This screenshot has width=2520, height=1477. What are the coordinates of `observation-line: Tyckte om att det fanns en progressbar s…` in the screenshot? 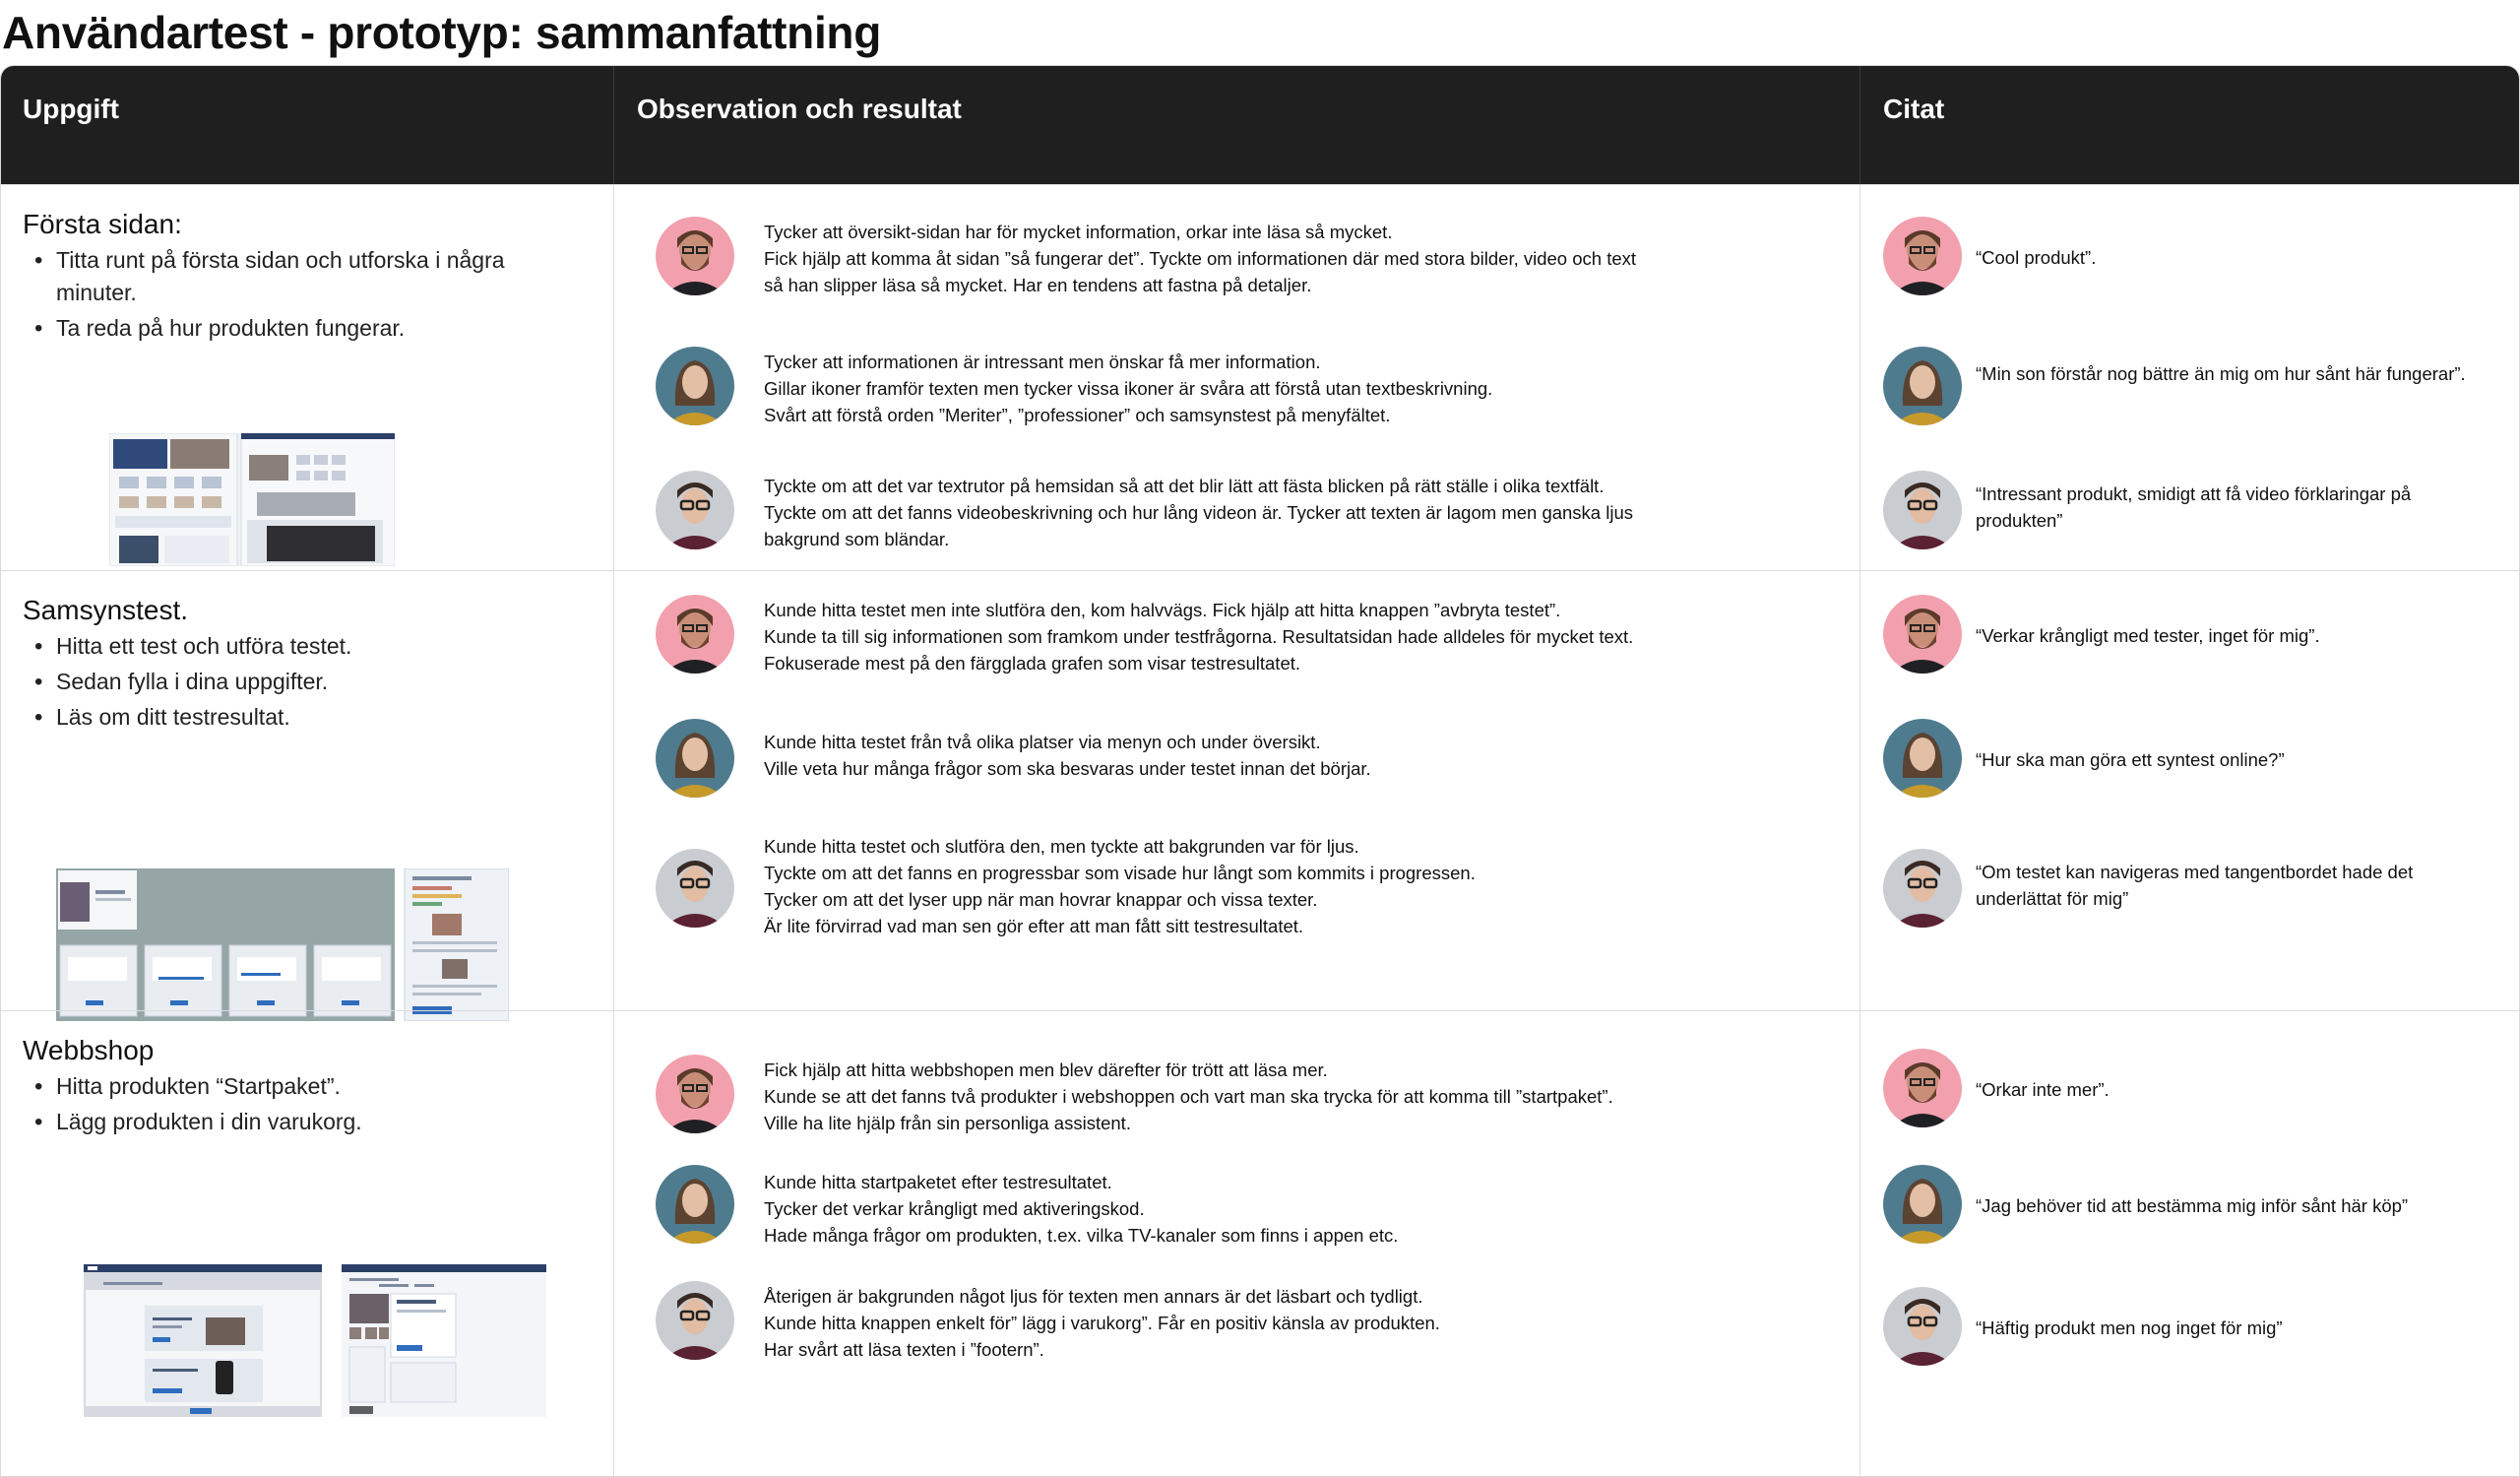 It's located at (1120, 873).